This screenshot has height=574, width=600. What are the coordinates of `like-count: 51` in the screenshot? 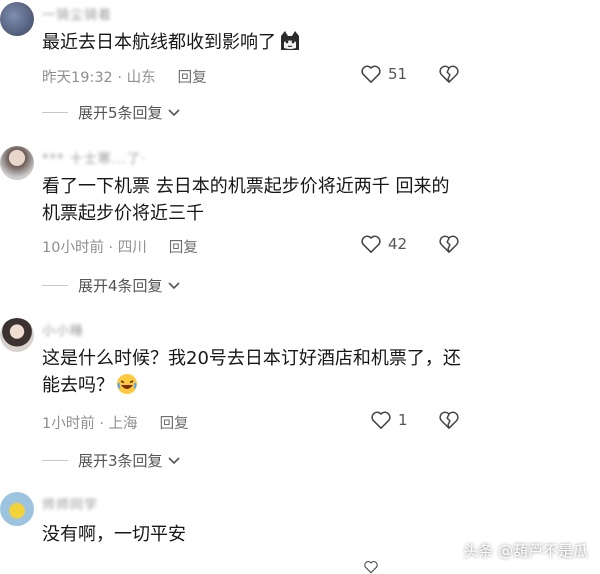 It's located at (398, 74).